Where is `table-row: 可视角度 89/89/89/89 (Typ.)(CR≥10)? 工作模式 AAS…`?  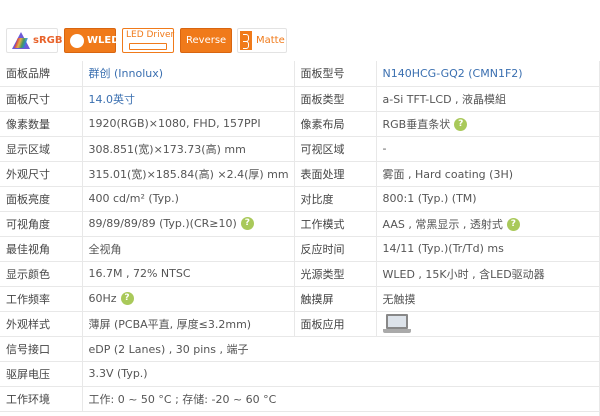
table-row: 可视角度 89/89/89/89 (Typ.)(CR≥10)? 工作模式 AAS… is located at coordinates (300, 224).